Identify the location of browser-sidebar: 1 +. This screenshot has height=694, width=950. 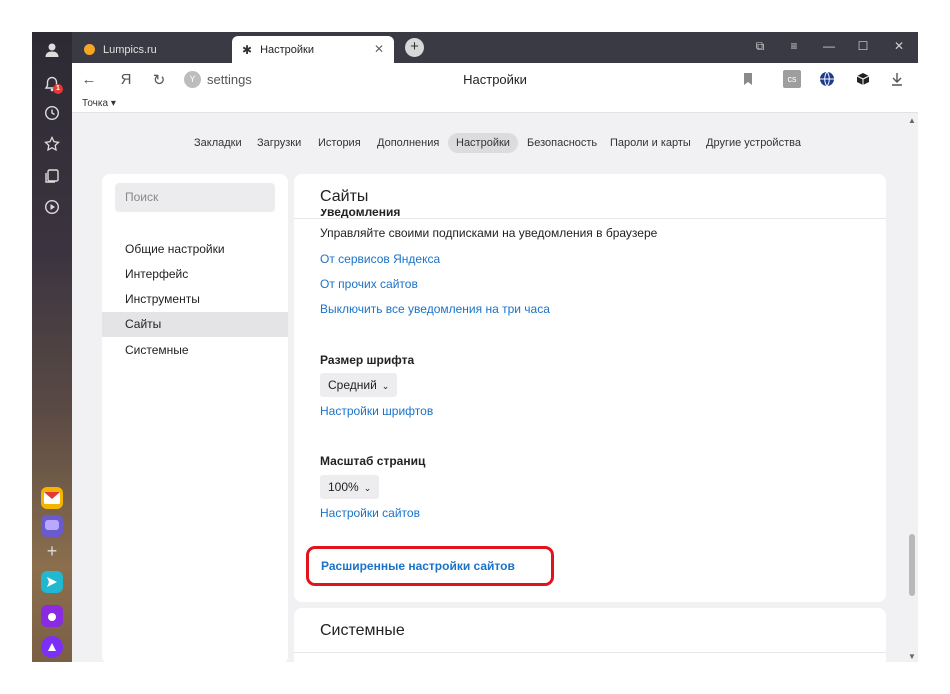
(52, 347).